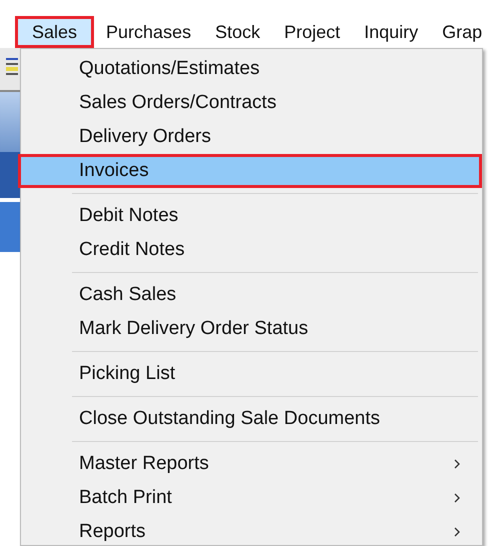 This screenshot has height=546, width=491. What do you see at coordinates (250, 295) in the screenshot?
I see `menu-item: Cash Sales` at bounding box center [250, 295].